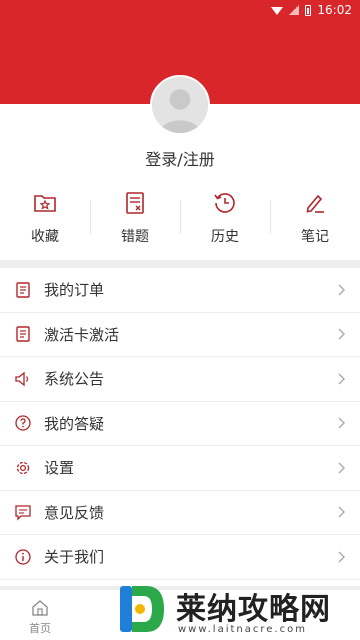 Image resolution: width=360 pixels, height=640 pixels. What do you see at coordinates (180, 10) in the screenshot?
I see `status-bar: 16:02` at bounding box center [180, 10].